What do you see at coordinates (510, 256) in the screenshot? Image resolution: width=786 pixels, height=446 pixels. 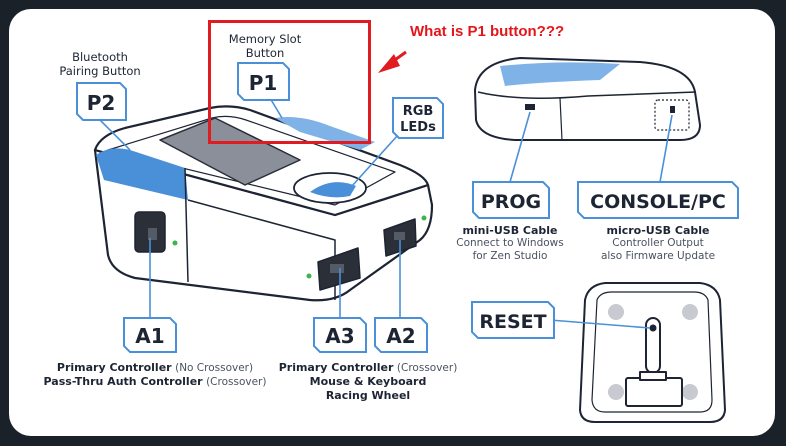 I see `prog-caption-line2: for Zen Studio` at bounding box center [510, 256].